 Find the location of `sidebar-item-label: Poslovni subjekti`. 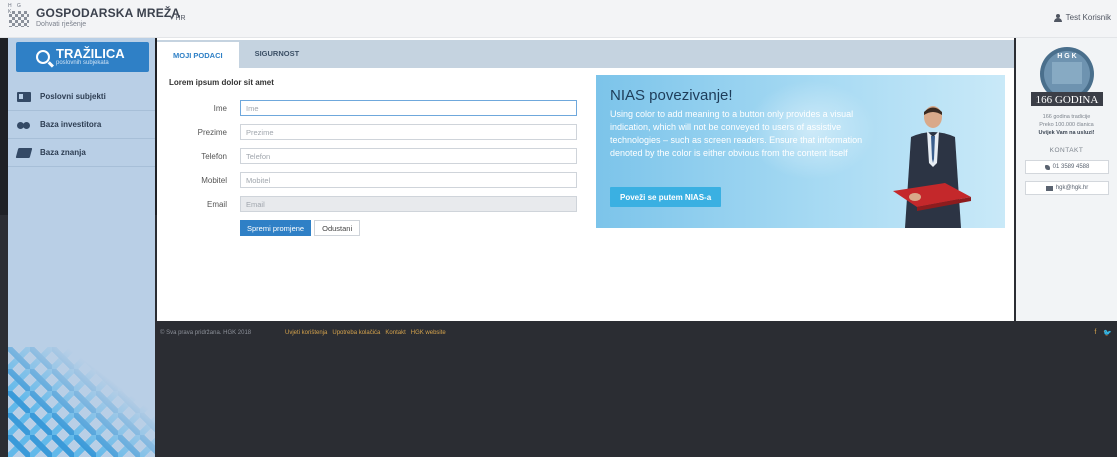

sidebar-item-label: Poslovni subjekti is located at coordinates (73, 96).